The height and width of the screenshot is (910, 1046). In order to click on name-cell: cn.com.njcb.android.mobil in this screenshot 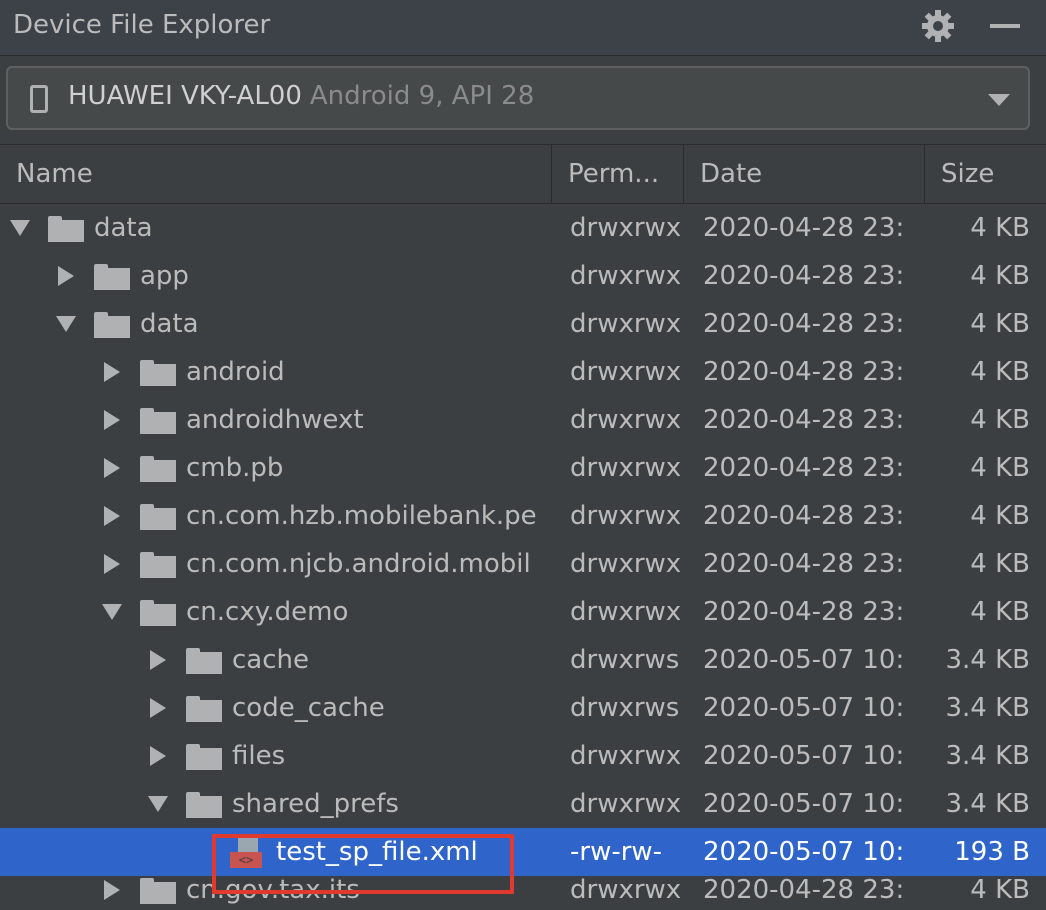, I will do `click(276, 564)`.